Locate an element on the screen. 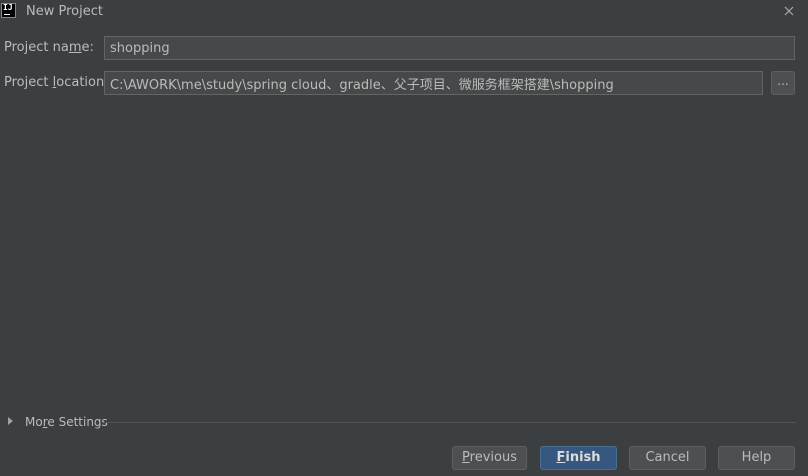  help-button: Help is located at coordinates (756, 458).